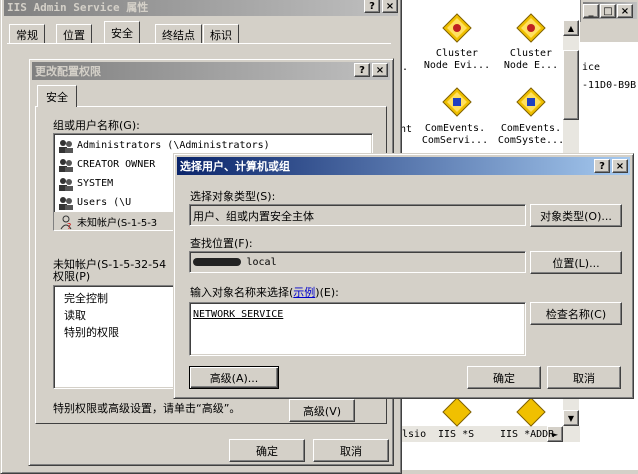  What do you see at coordinates (253, 216) in the screenshot?
I see `object-type-value: 用户、组或内置安全主体` at bounding box center [253, 216].